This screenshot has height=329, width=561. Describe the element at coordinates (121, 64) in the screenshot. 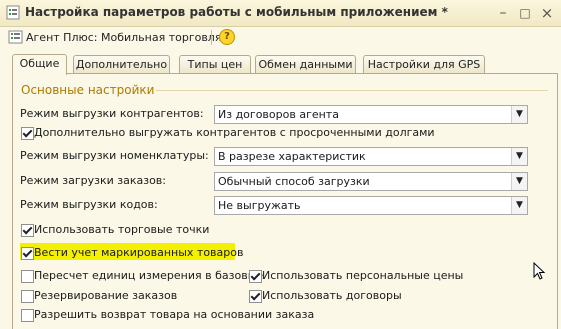

I see `tab-additional: Дополнительно` at that location.